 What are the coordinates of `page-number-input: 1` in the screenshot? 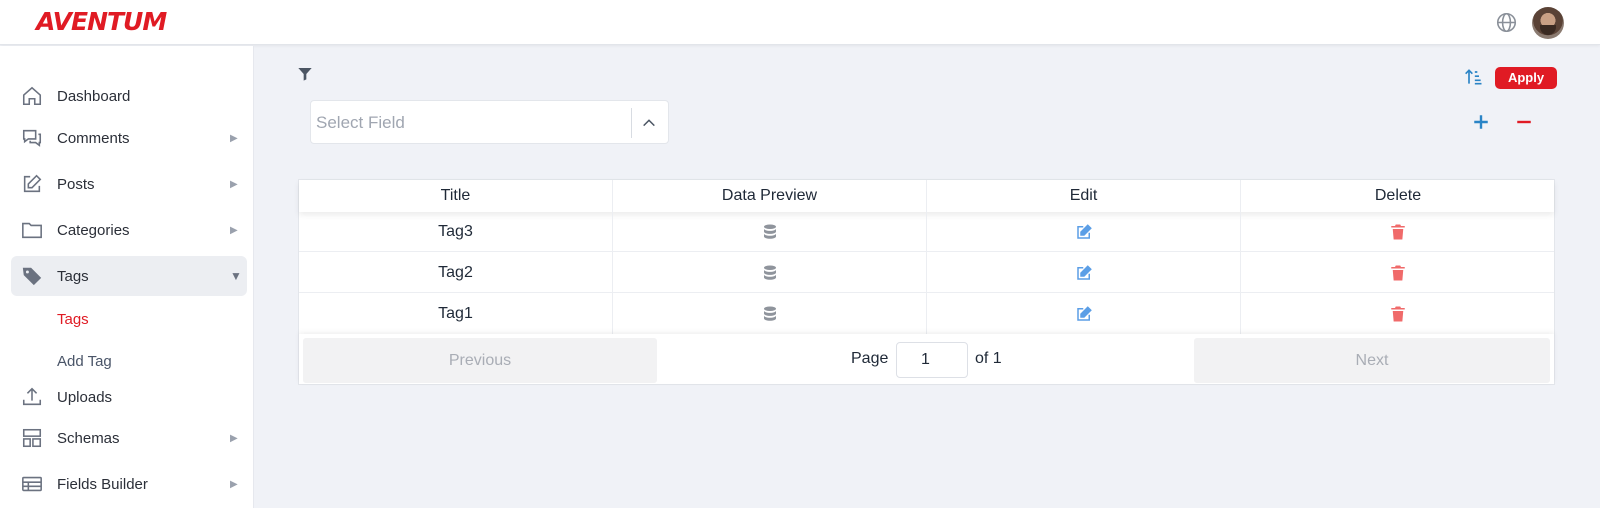 It's located at (932, 360).